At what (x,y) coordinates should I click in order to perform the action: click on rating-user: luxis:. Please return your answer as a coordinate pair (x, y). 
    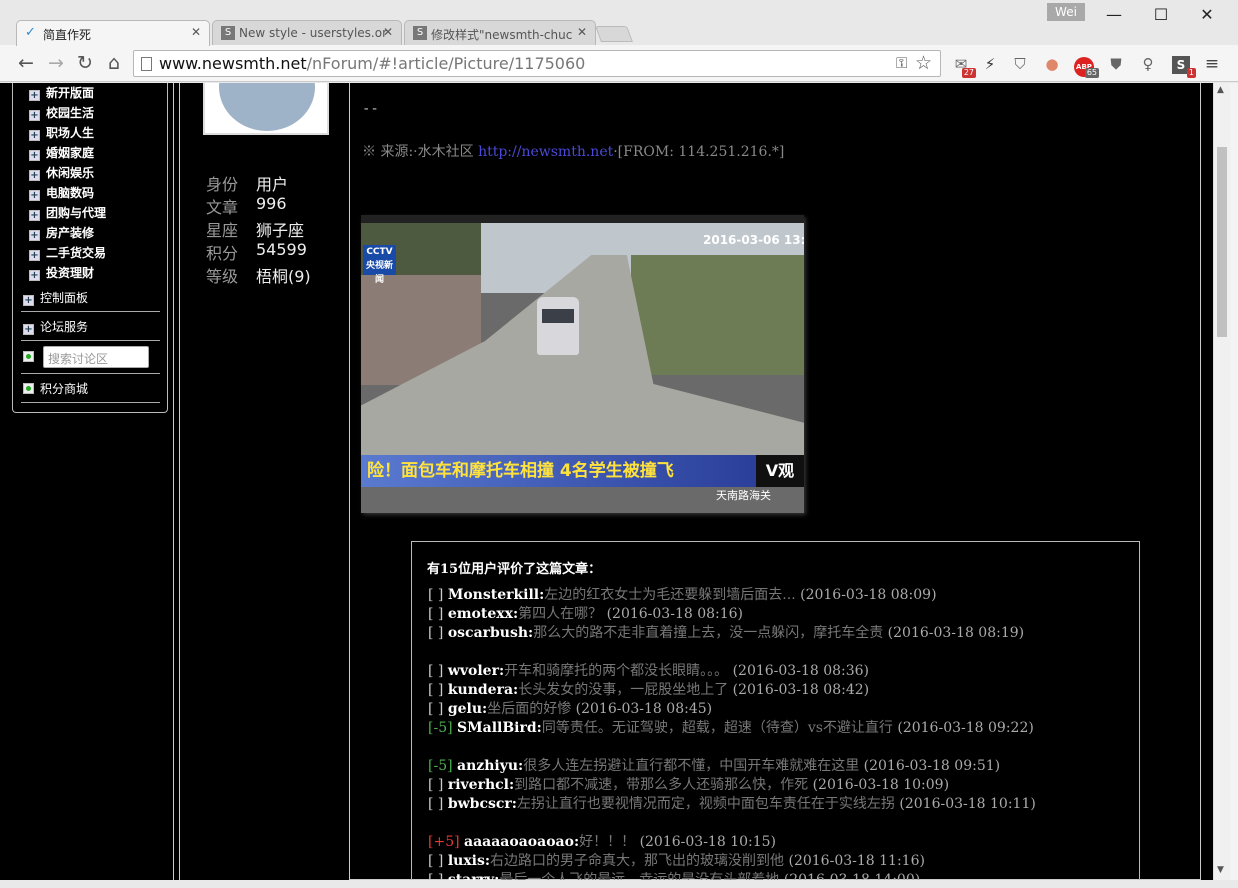
    Looking at the image, I should click on (469, 861).